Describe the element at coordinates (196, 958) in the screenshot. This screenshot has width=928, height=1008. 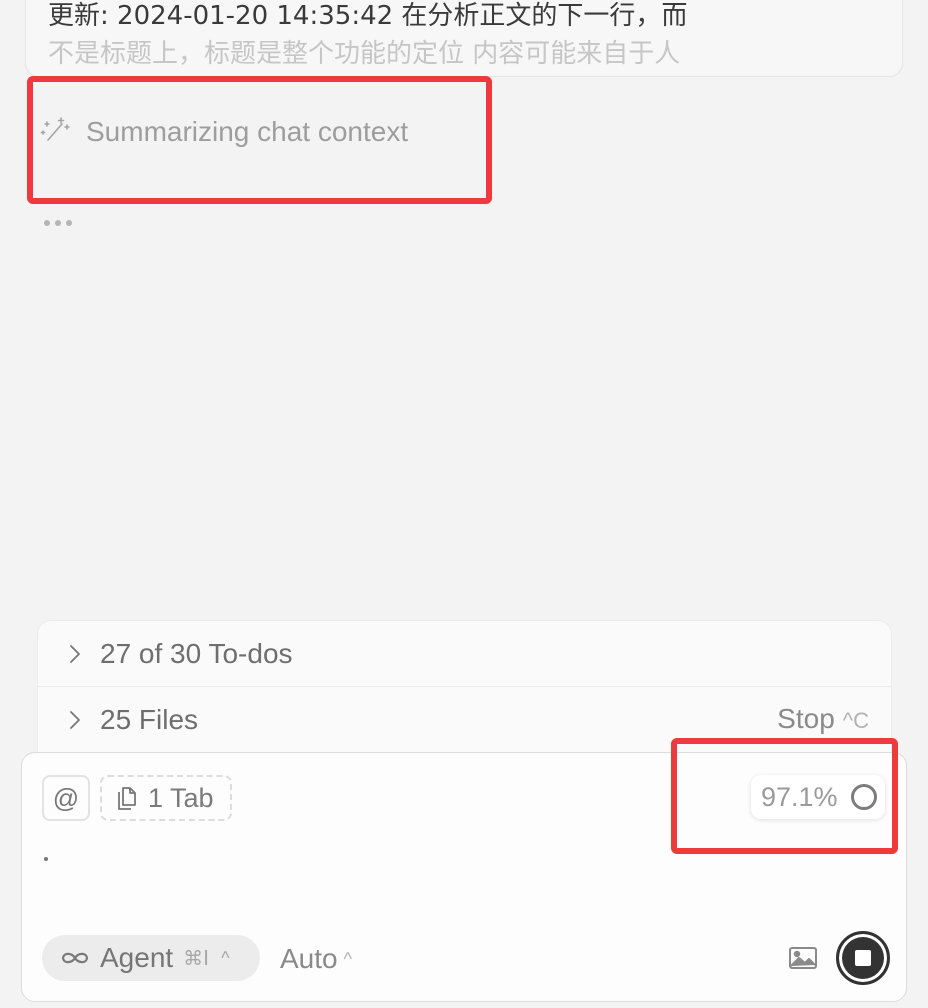
I see `agent-mode-shortcut: ⌘I` at that location.